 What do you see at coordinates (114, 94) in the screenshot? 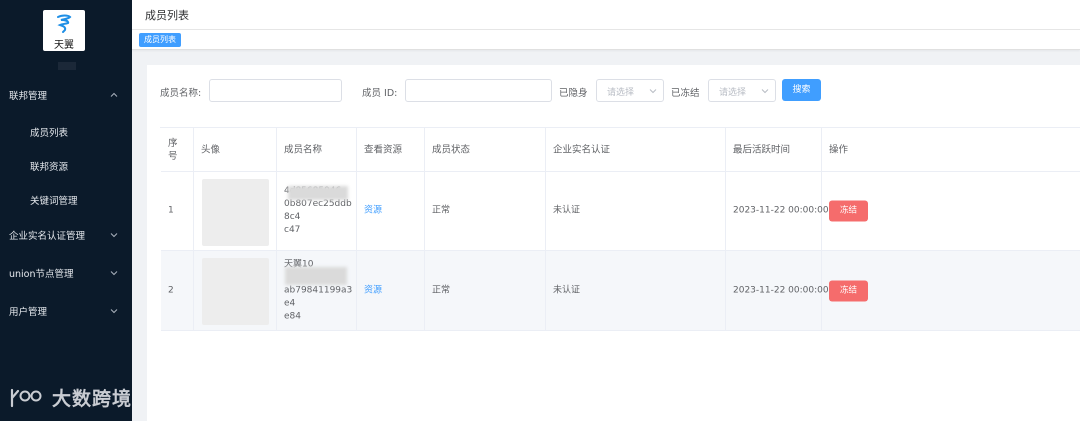
I see `chevron-up-icon` at bounding box center [114, 94].